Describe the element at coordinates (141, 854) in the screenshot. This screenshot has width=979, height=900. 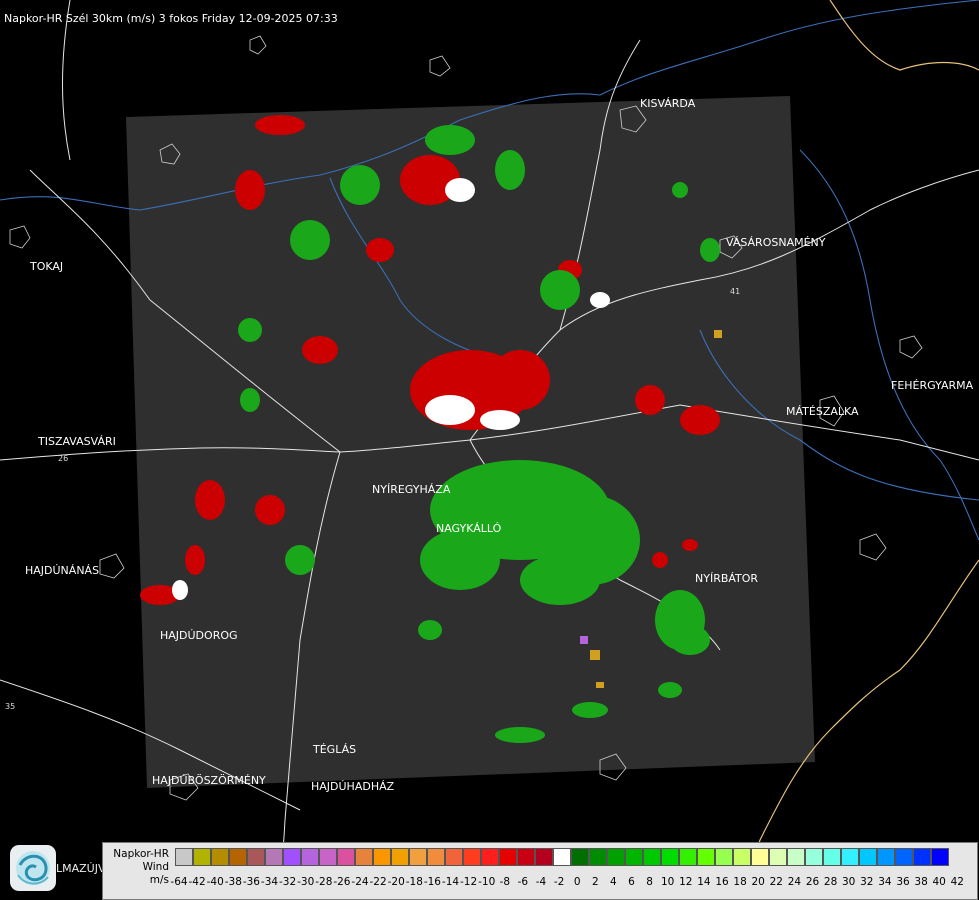
I see `legend-title-line1: Napkor-HR` at that location.